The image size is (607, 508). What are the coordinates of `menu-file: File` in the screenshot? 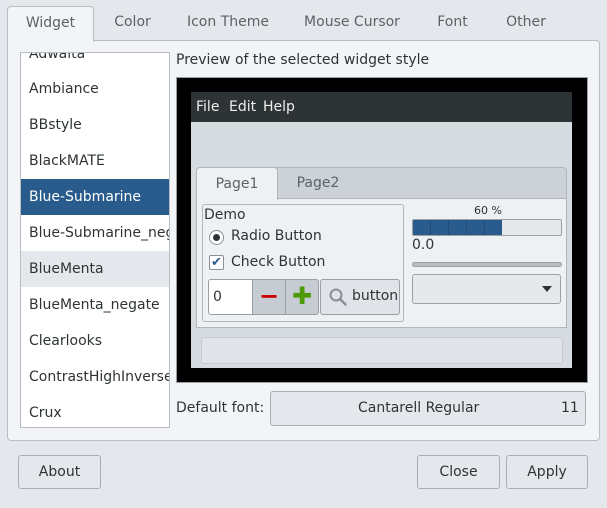 It's located at (207, 107).